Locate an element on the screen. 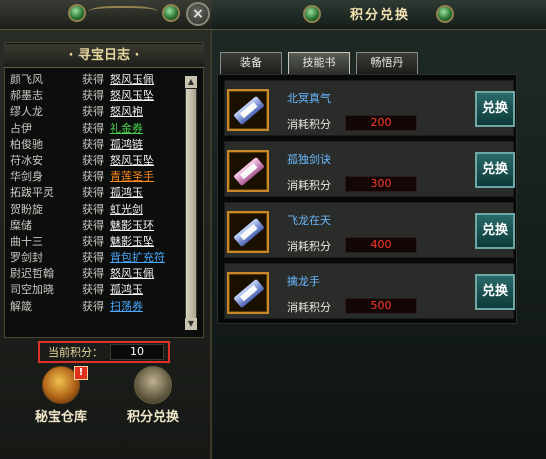 The height and width of the screenshot is (459, 546). item-link: 礼金券 is located at coordinates (126, 129).